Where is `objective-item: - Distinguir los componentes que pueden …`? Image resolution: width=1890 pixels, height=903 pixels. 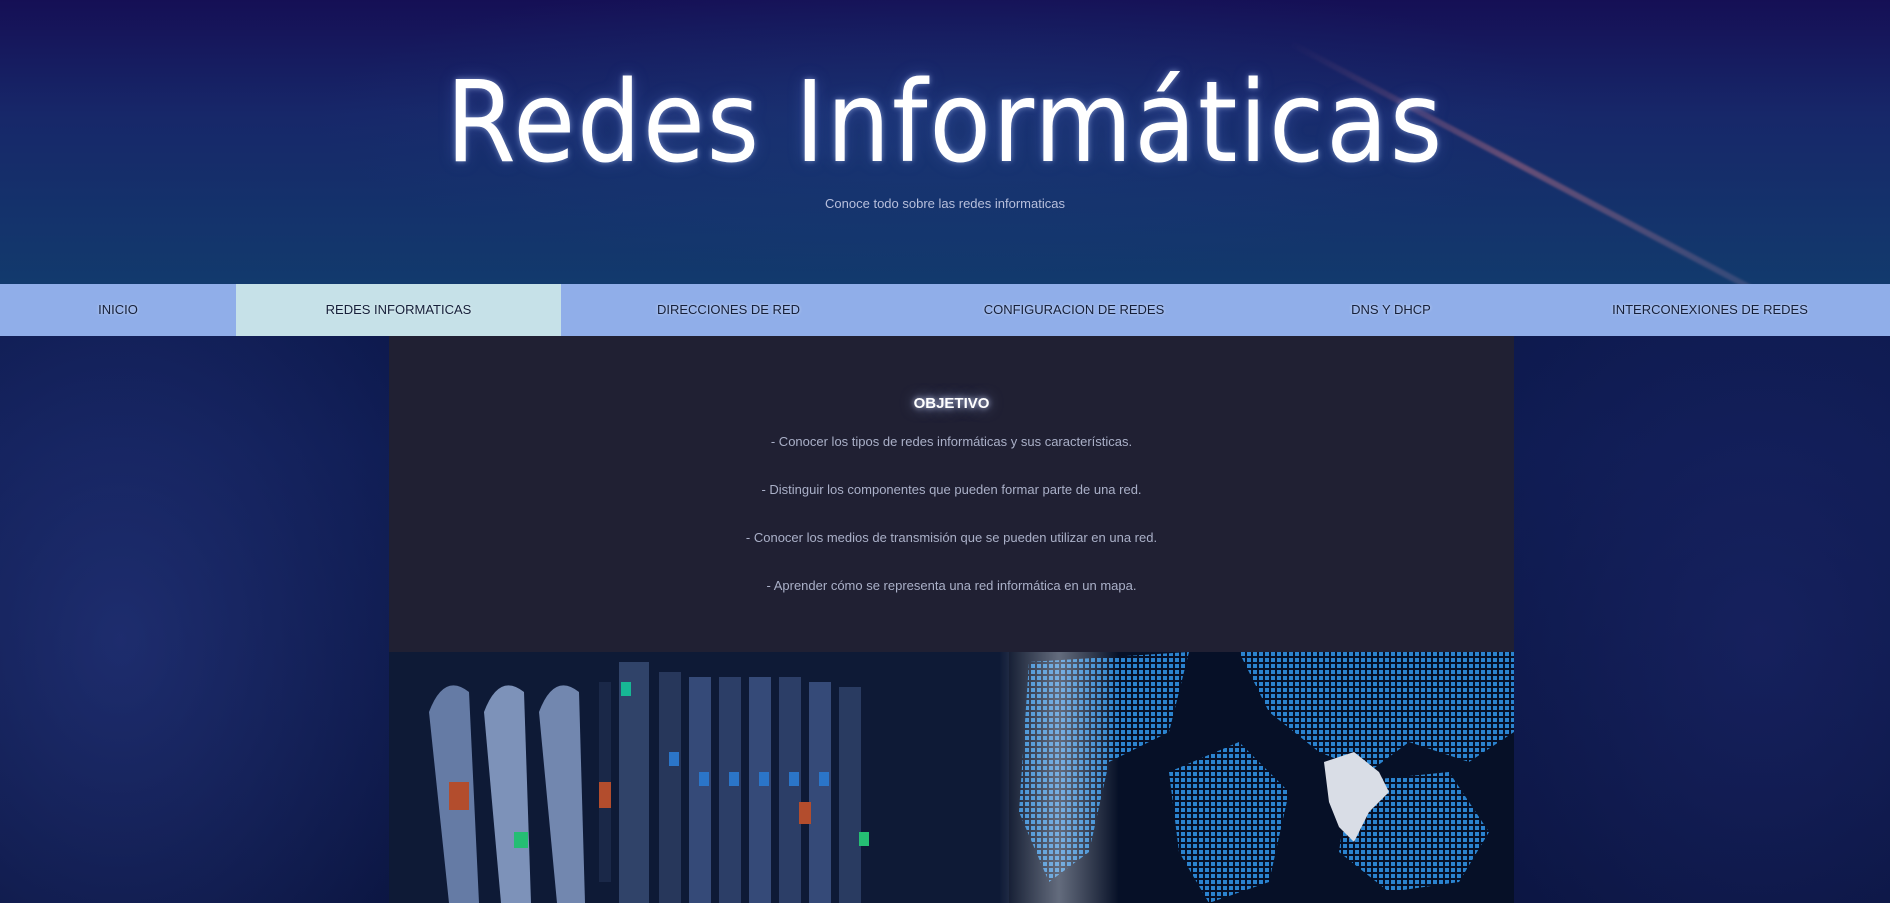
objective-item: - Distinguir los componentes que pueden … is located at coordinates (951, 489).